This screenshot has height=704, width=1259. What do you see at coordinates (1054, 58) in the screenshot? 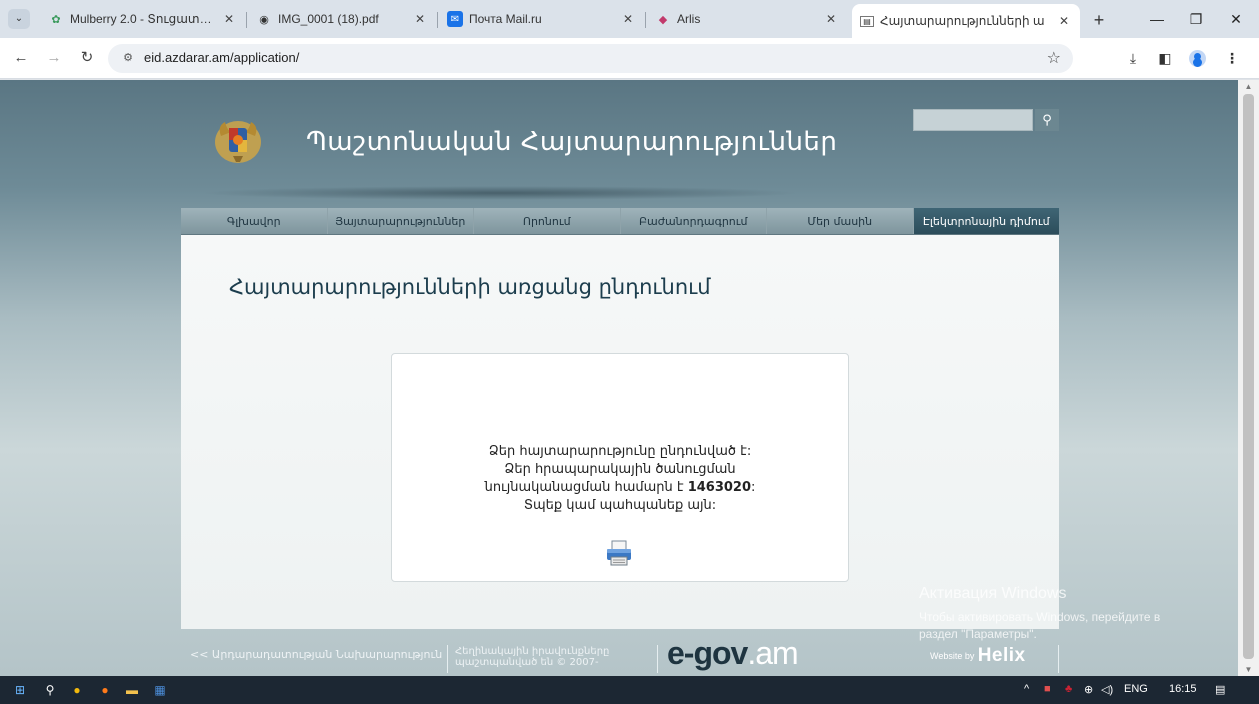
I see `bookmark-star-icon: ☆` at bounding box center [1054, 58].